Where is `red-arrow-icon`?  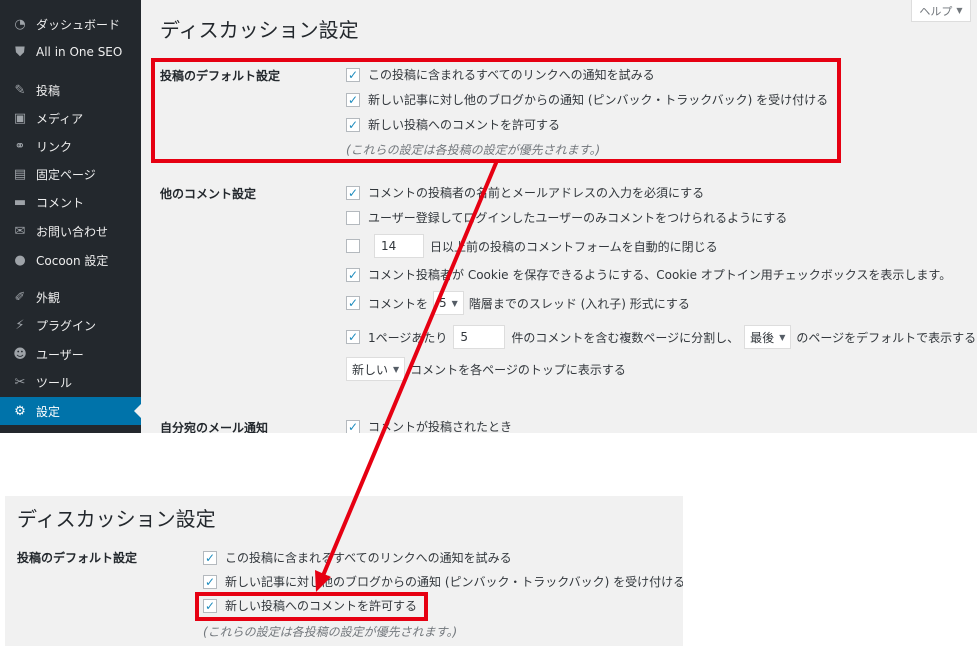 red-arrow-icon is located at coordinates (406, 376).